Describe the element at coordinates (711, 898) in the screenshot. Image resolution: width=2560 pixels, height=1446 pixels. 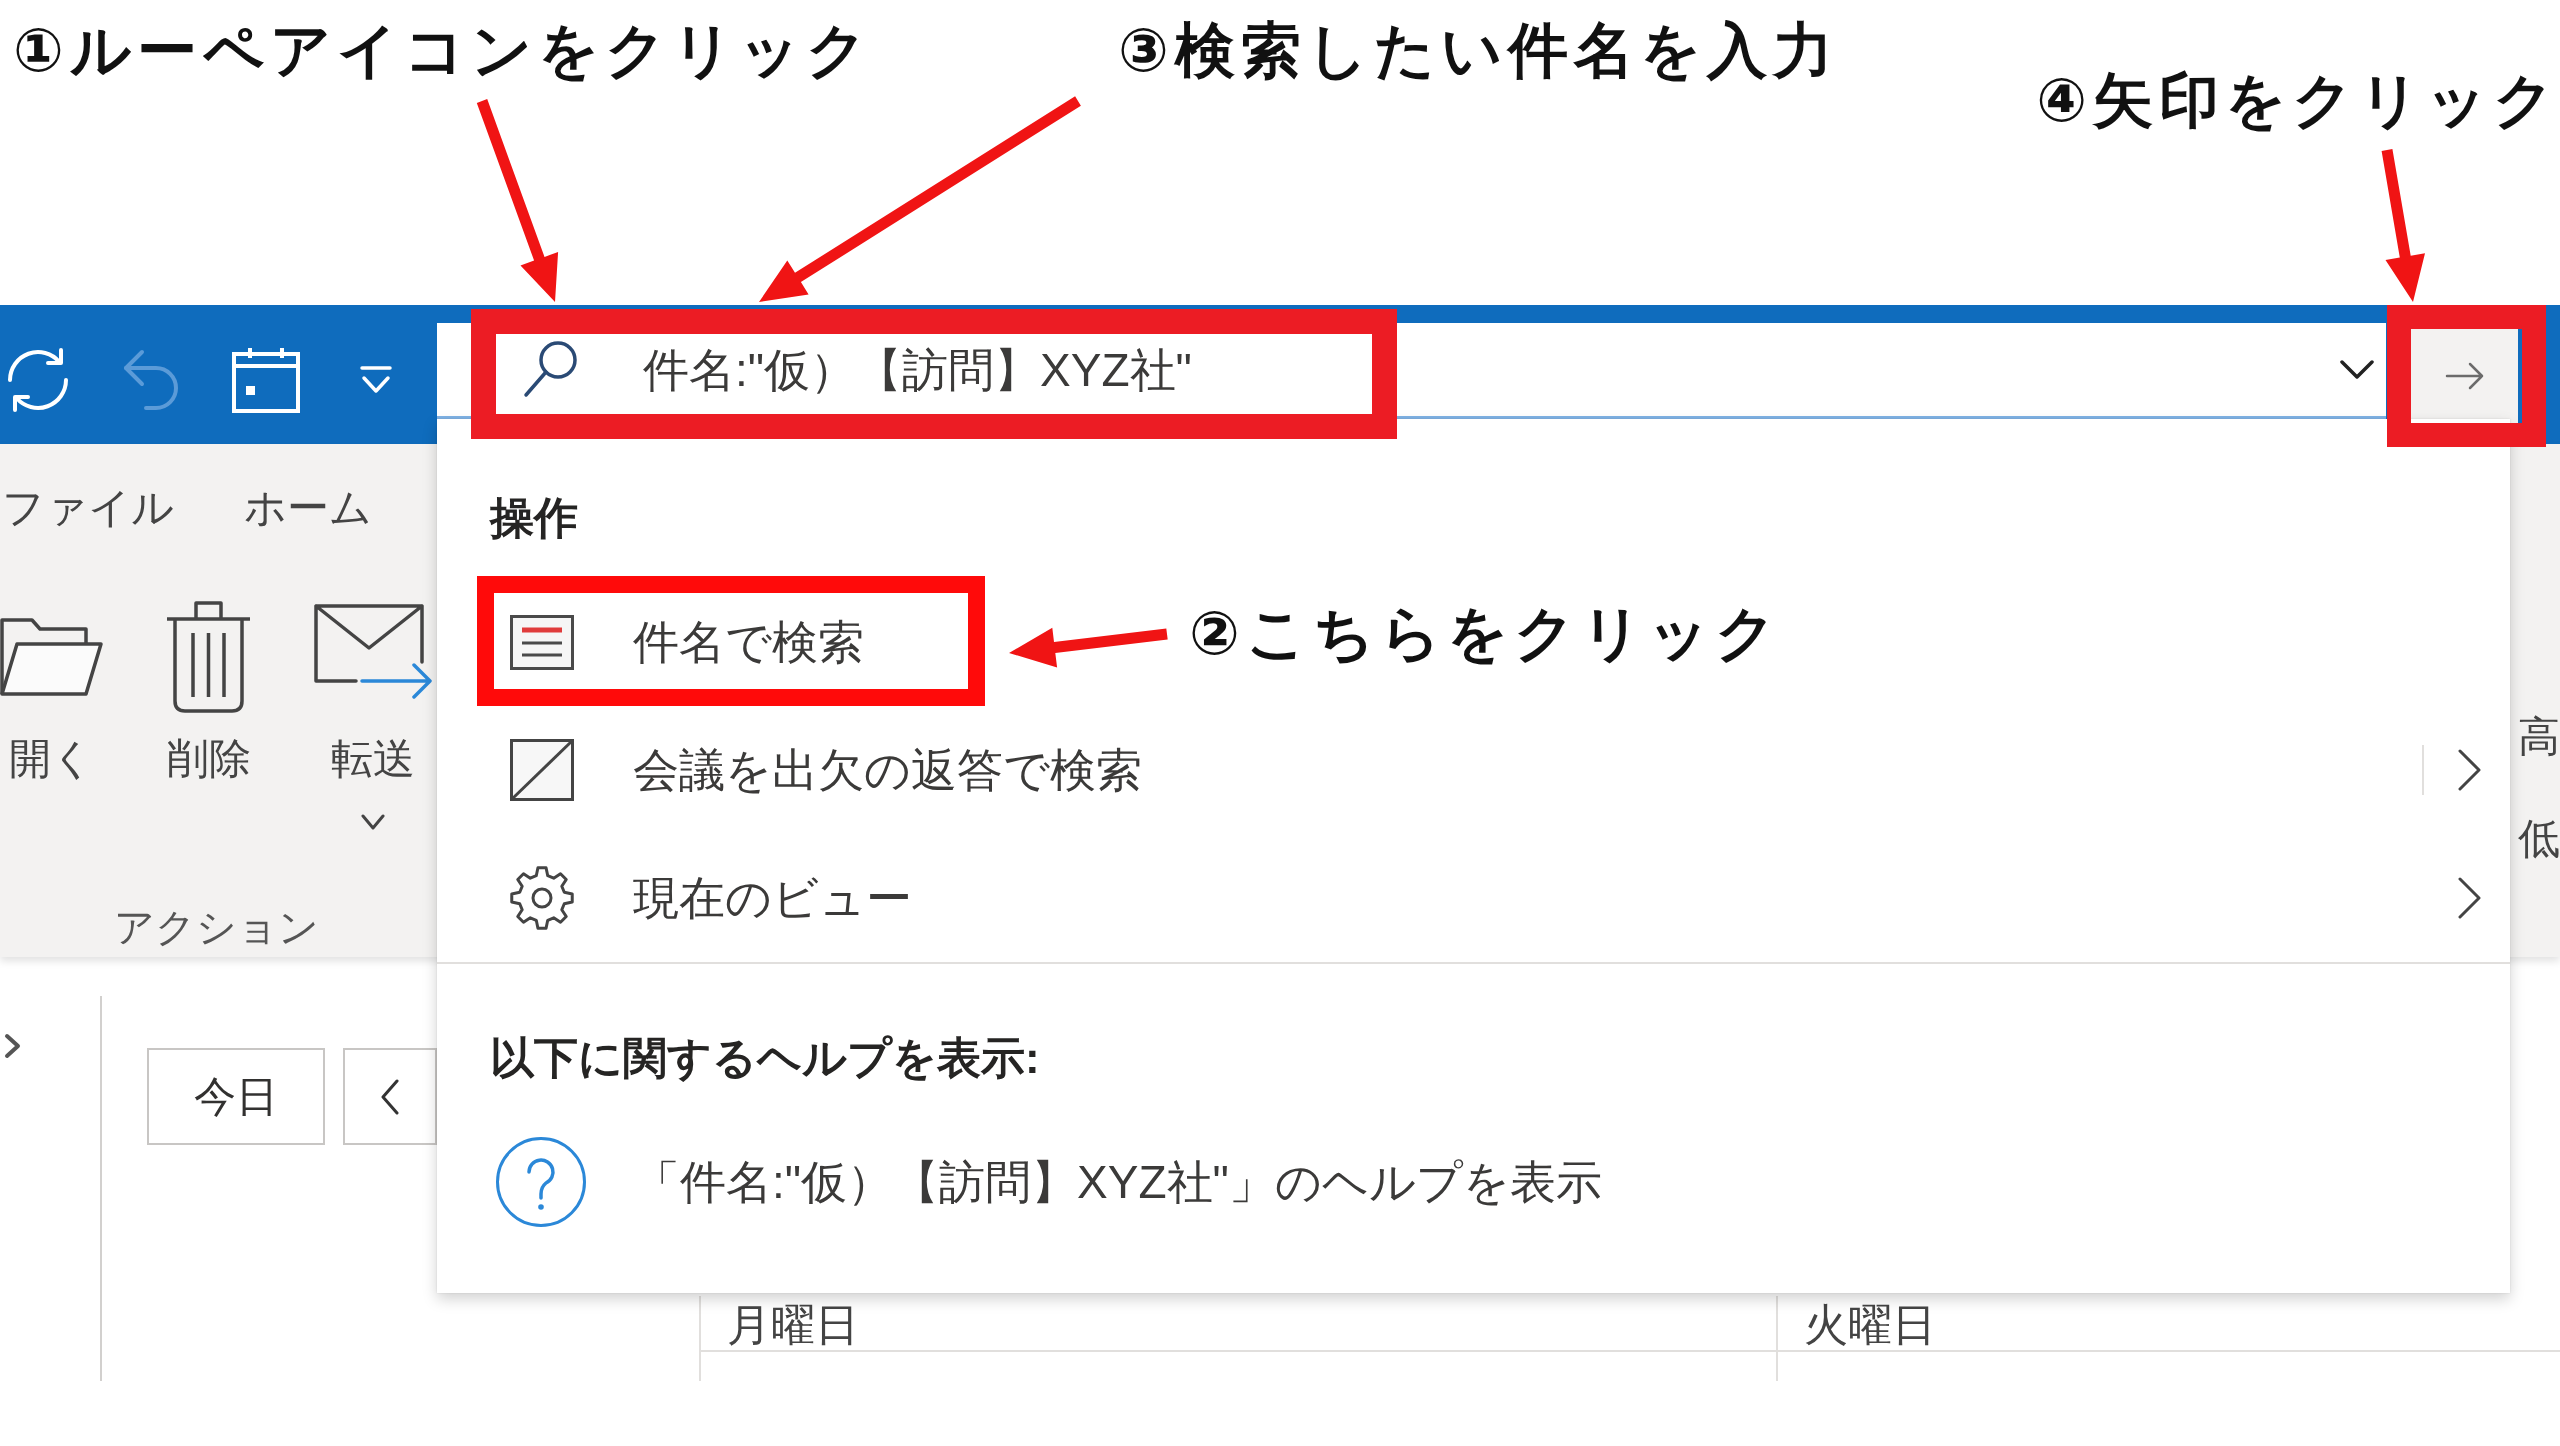
I see `menu-item: 現在のビュー` at that location.